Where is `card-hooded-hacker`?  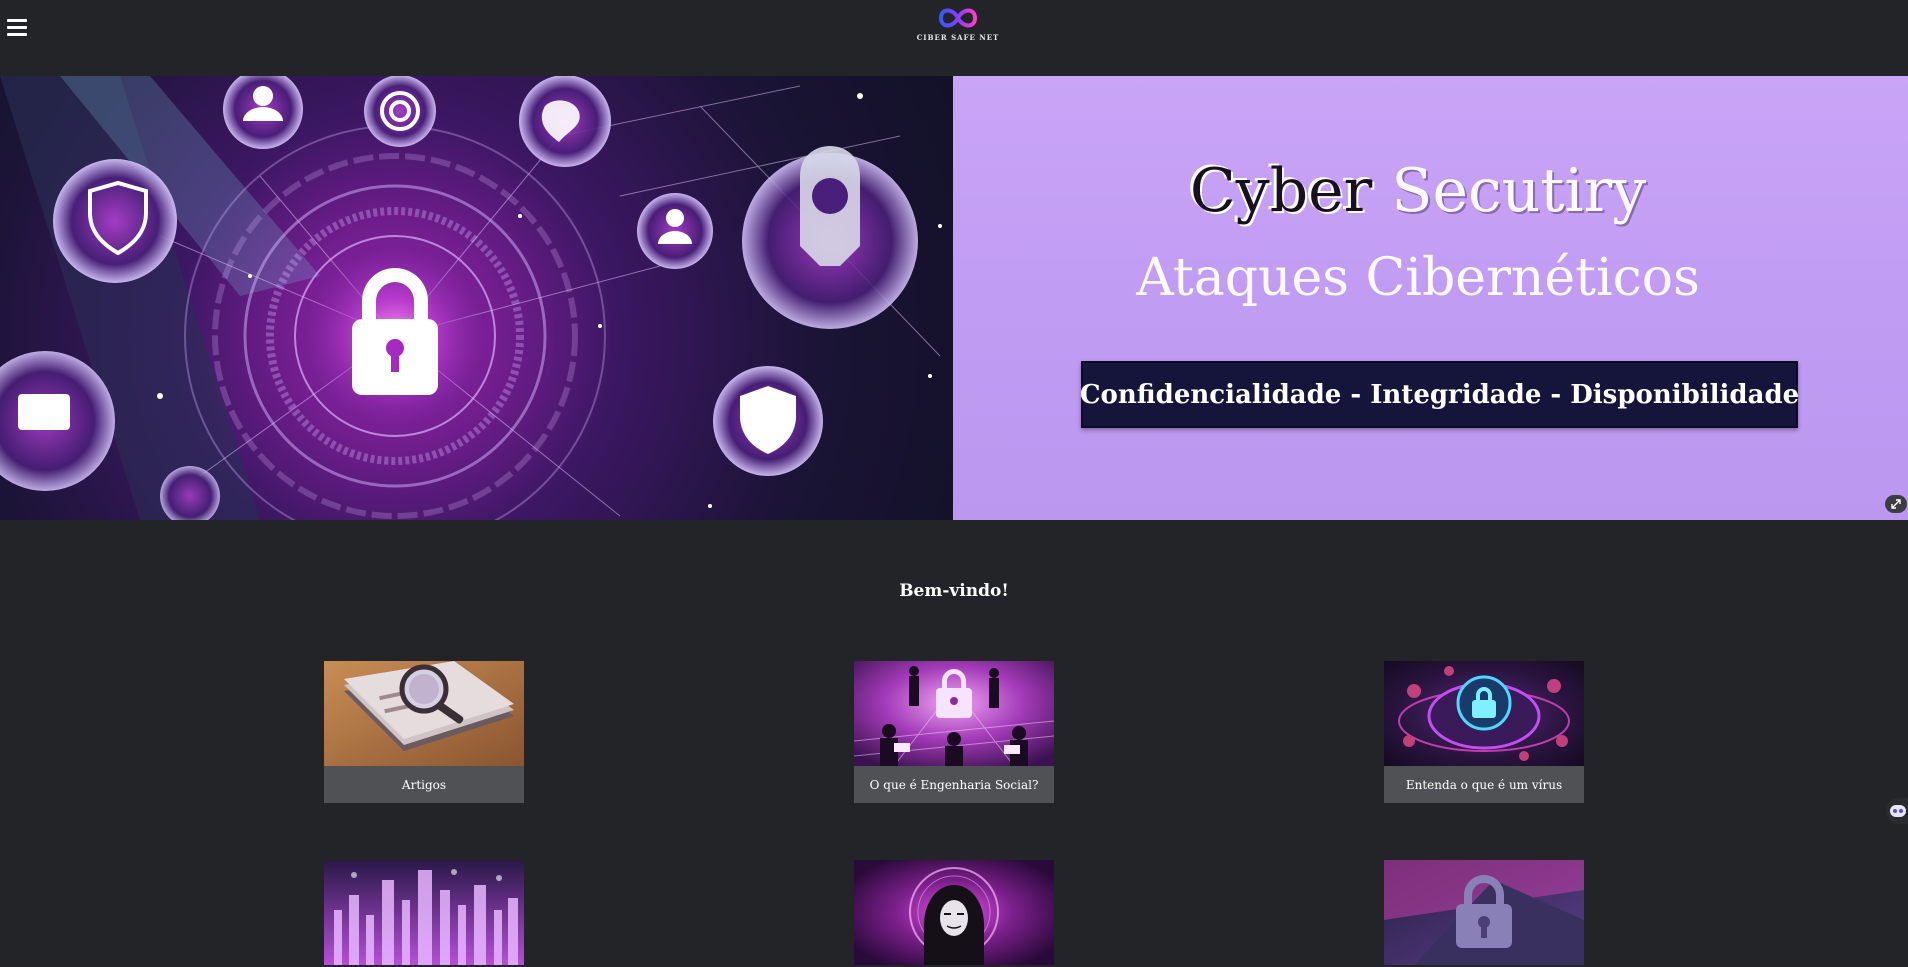
card-hooded-hacker is located at coordinates (954, 912).